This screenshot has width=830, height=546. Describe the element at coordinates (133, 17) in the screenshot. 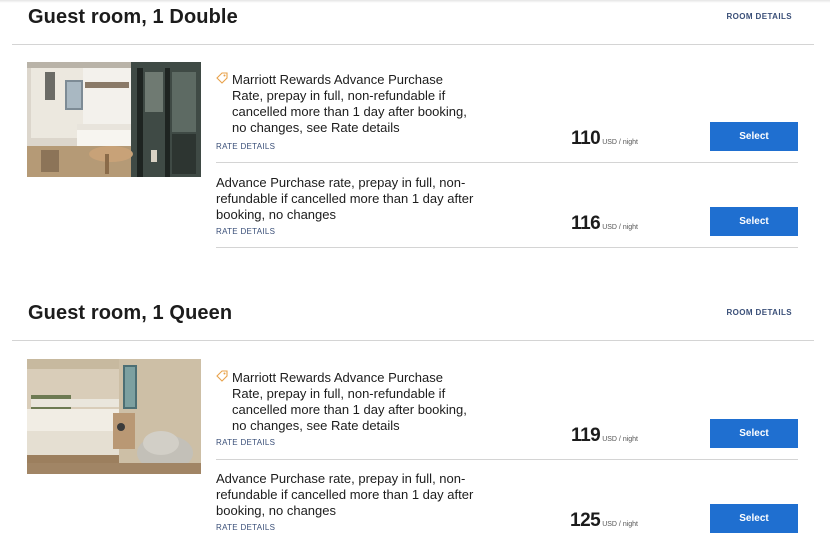

I see `room-title: Guest room, 1 Double` at that location.